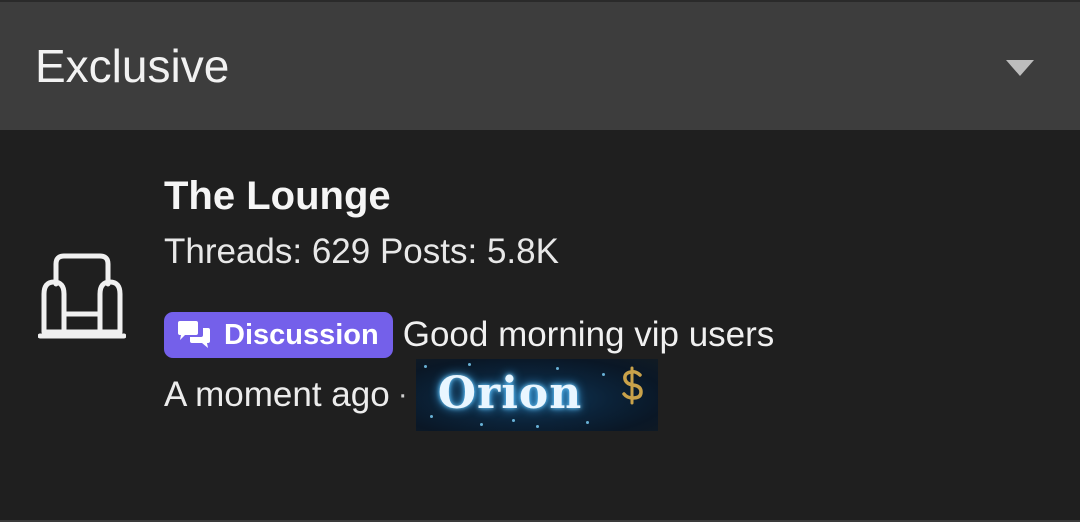  Describe the element at coordinates (510, 394) in the screenshot. I see `username: Orion` at that location.